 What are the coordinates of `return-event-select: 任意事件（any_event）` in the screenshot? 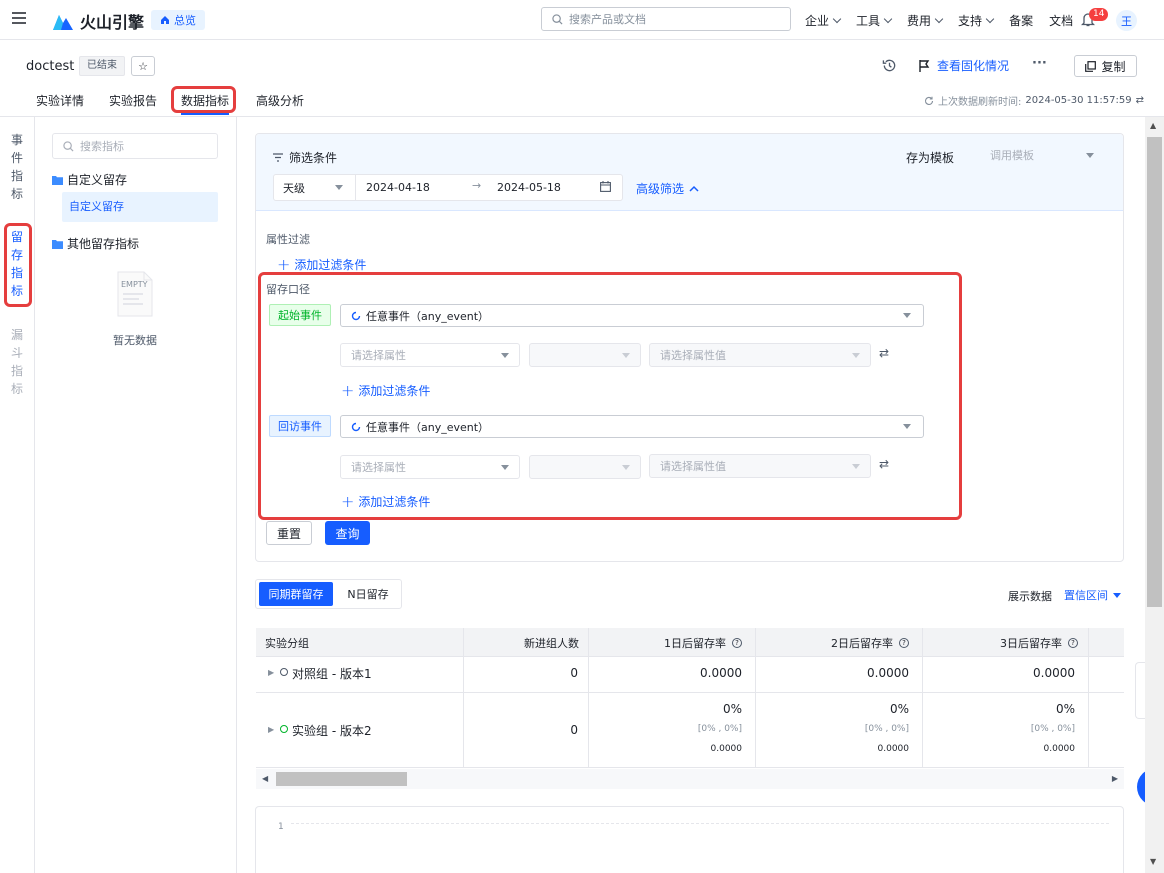 It's located at (632, 426).